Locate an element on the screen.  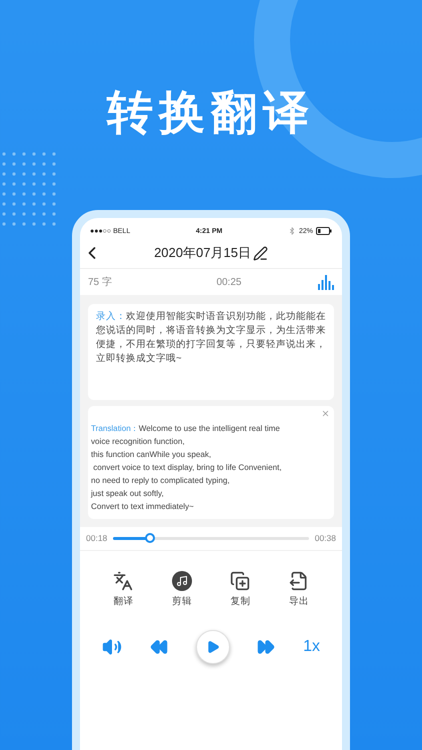
fast-forward-icon is located at coordinates (266, 647).